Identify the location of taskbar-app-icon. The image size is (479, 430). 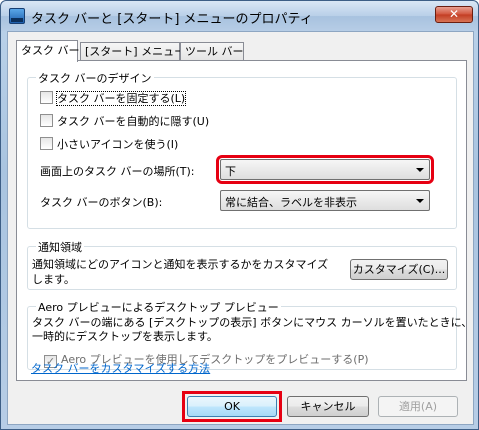
(17, 16).